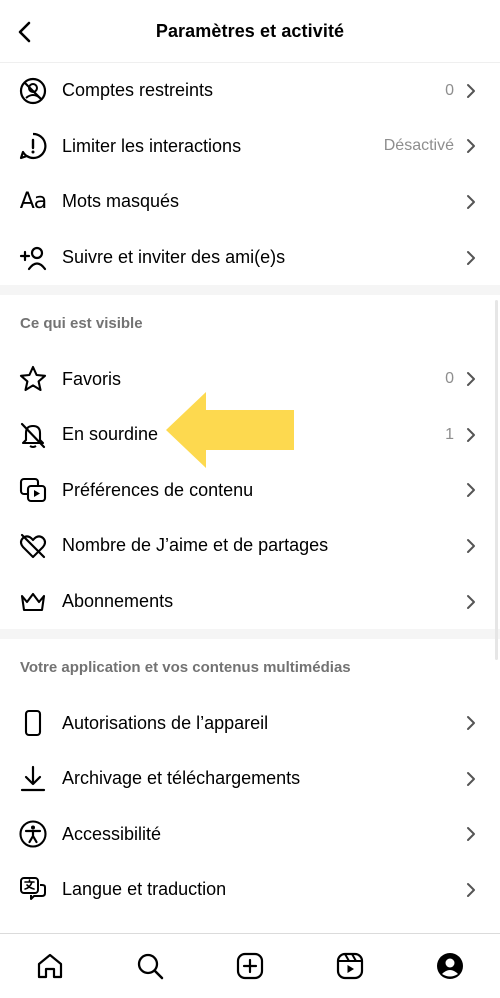 This screenshot has width=500, height=998. What do you see at coordinates (250, 91) in the screenshot?
I see `row-comptes-restreints: Comptes restreints 0` at bounding box center [250, 91].